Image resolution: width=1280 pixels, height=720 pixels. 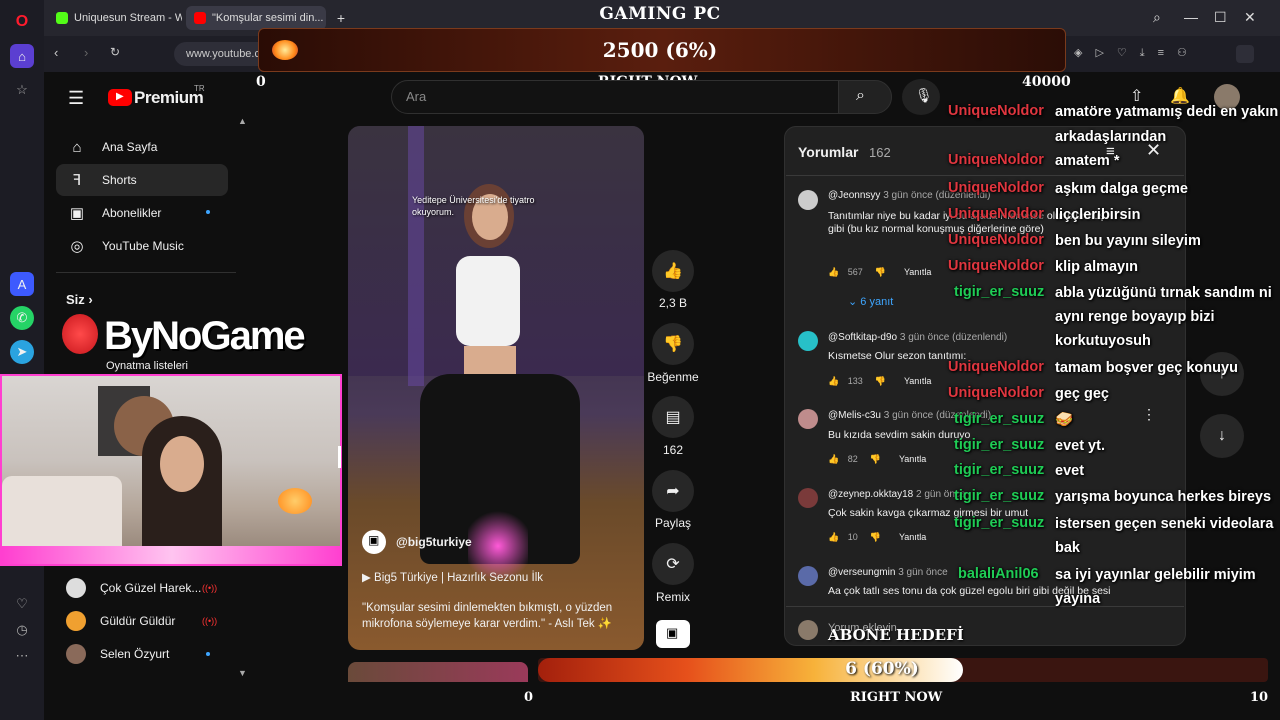 I want to click on opera-logo-icon: O, so click(x=22, y=22).